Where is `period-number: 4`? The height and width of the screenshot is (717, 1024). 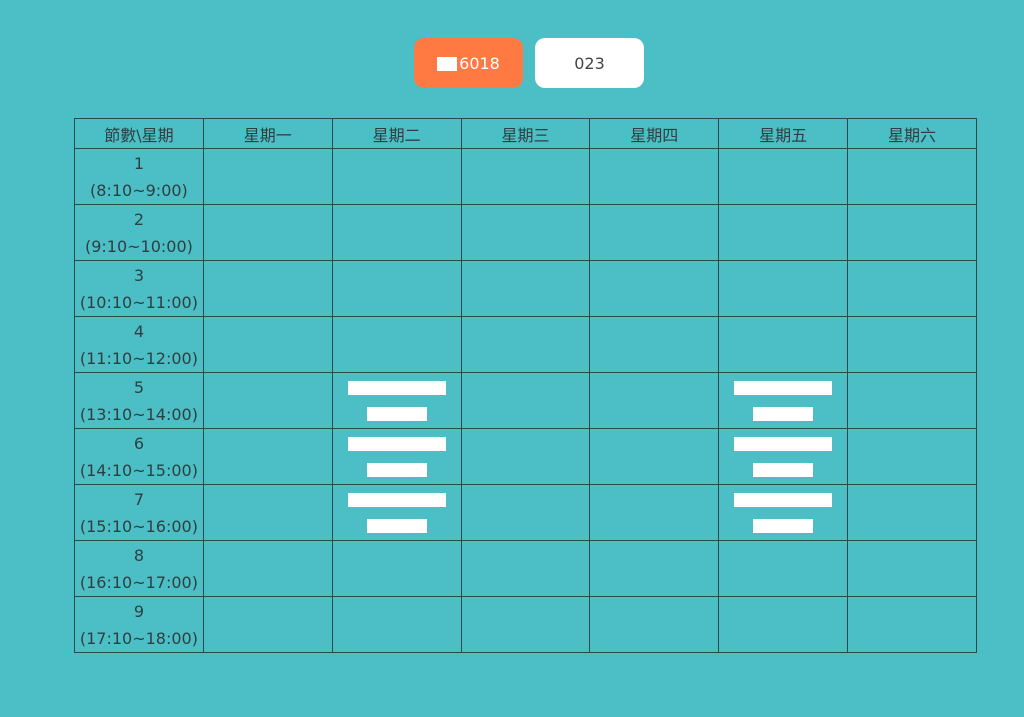
period-number: 4 is located at coordinates (139, 331).